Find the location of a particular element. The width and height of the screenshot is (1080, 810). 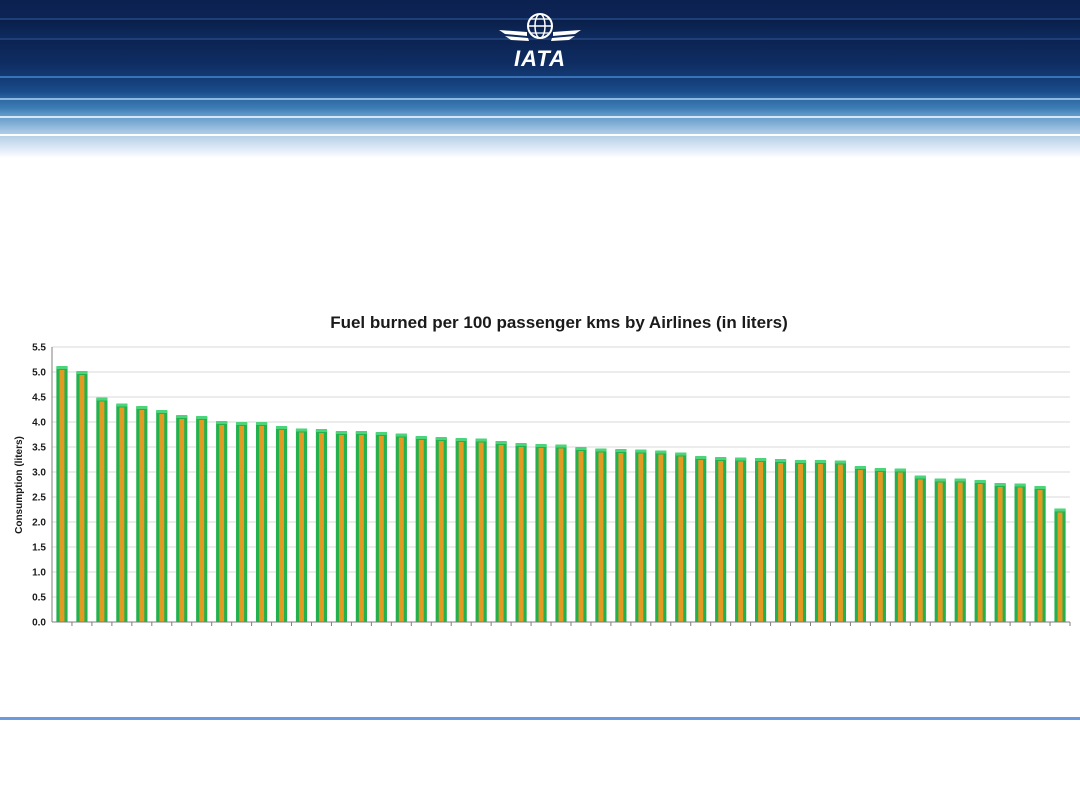

y-tick-label: 0.0 is located at coordinates (39, 623).